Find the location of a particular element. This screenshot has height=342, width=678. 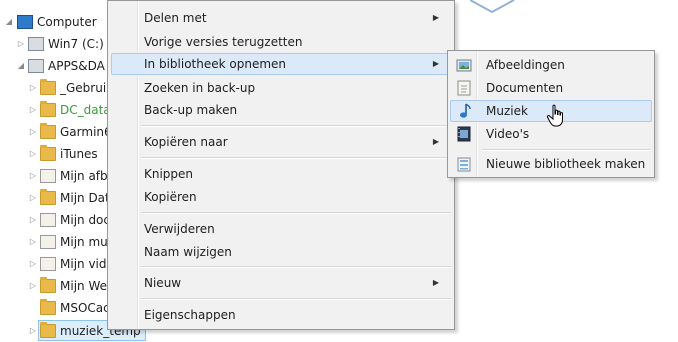

menu-item-label: Eigenschappen is located at coordinates (190, 315).